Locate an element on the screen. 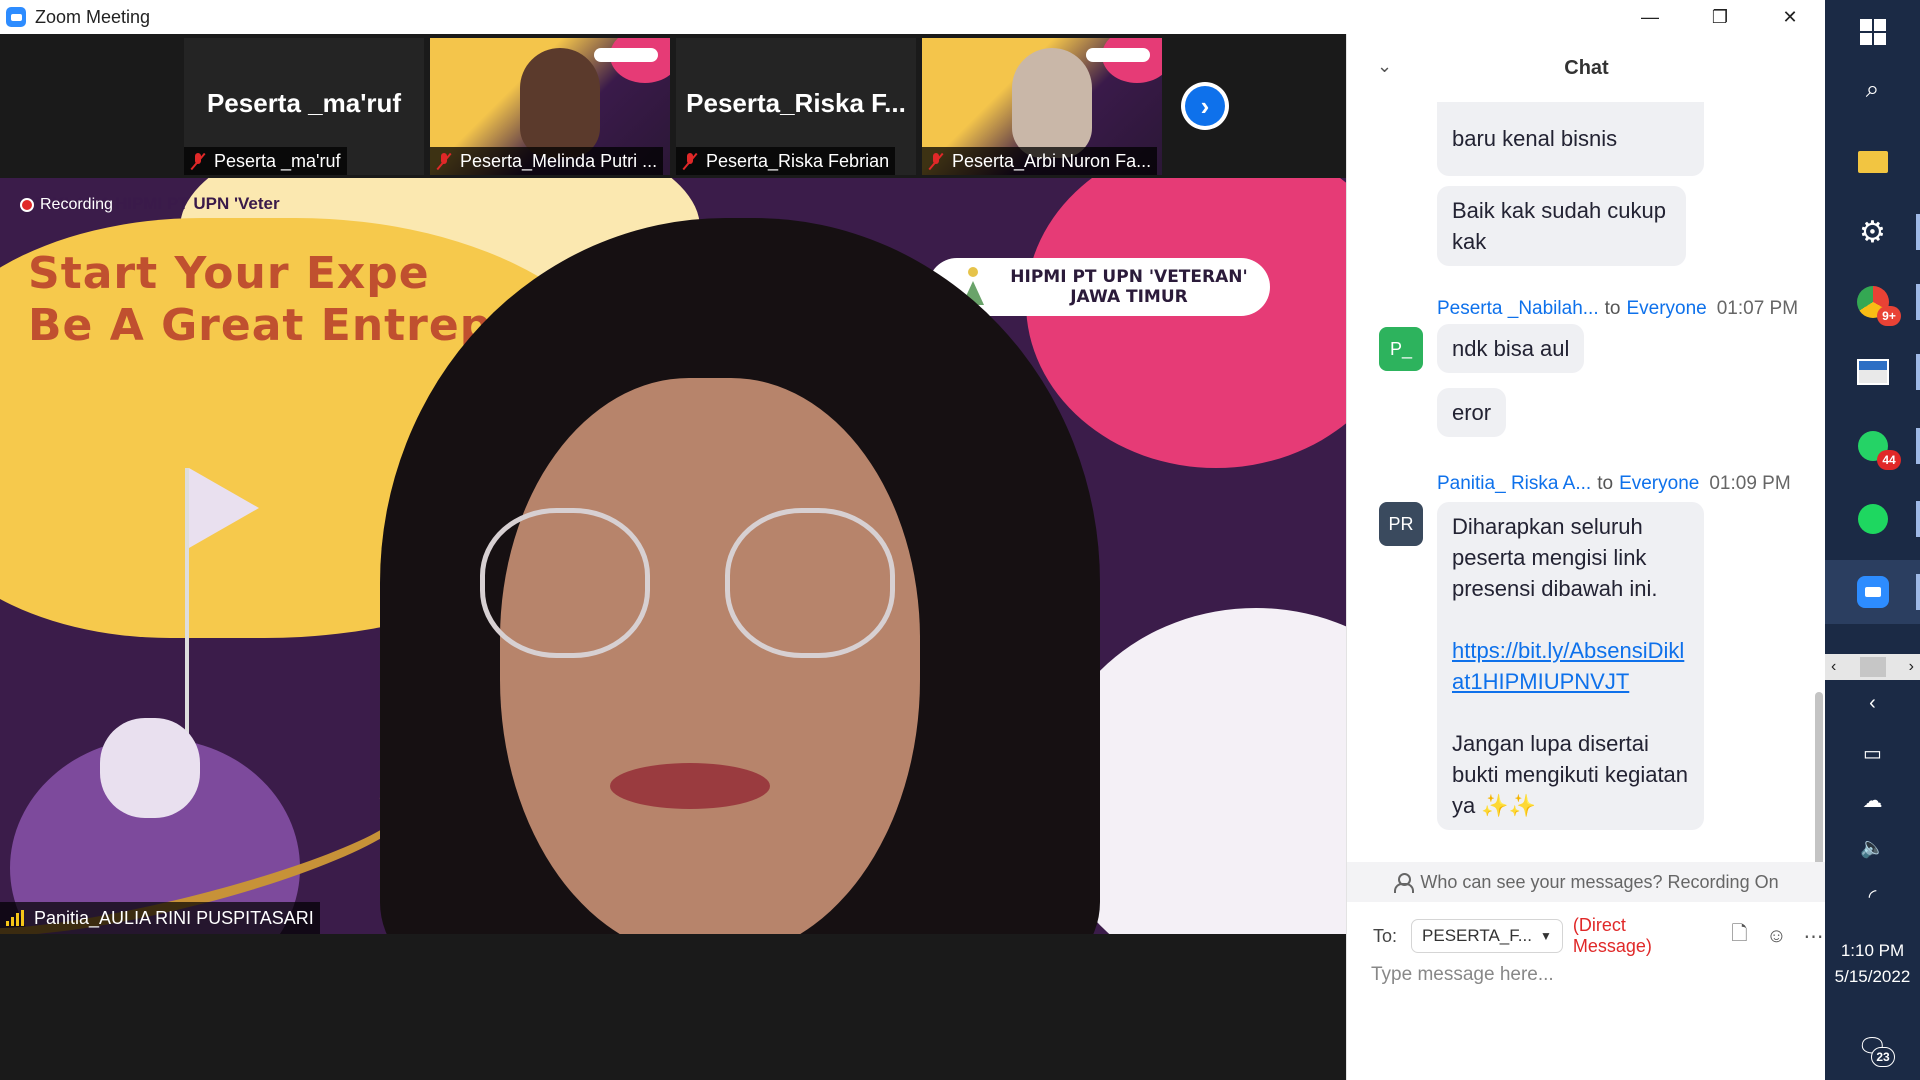 The image size is (1920, 1080). to-label: to is located at coordinates (1612, 308).